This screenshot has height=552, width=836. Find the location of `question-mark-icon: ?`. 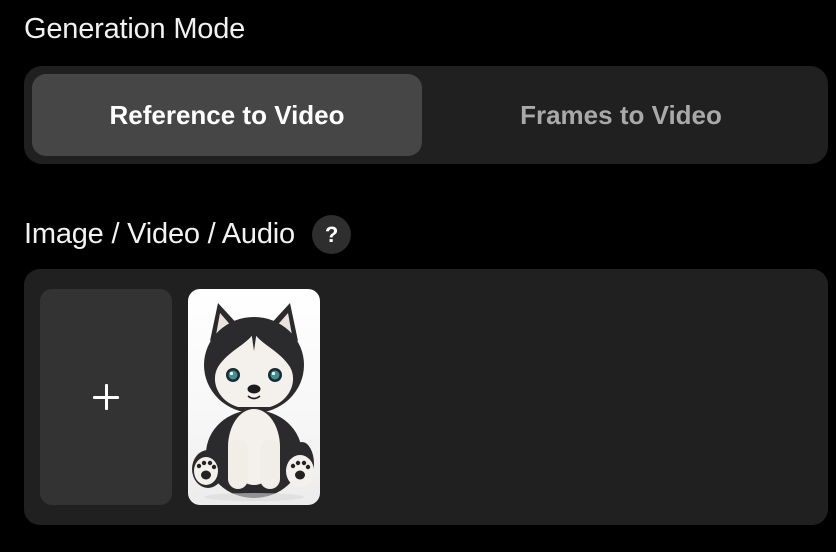

question-mark-icon: ? is located at coordinates (331, 234).